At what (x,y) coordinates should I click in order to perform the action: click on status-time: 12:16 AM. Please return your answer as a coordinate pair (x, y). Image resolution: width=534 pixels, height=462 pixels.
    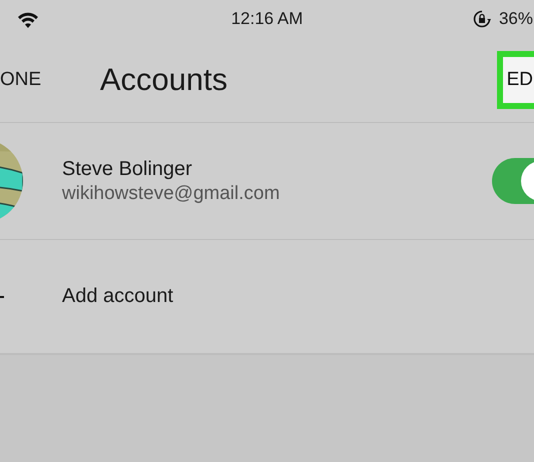
    Looking at the image, I should click on (267, 19).